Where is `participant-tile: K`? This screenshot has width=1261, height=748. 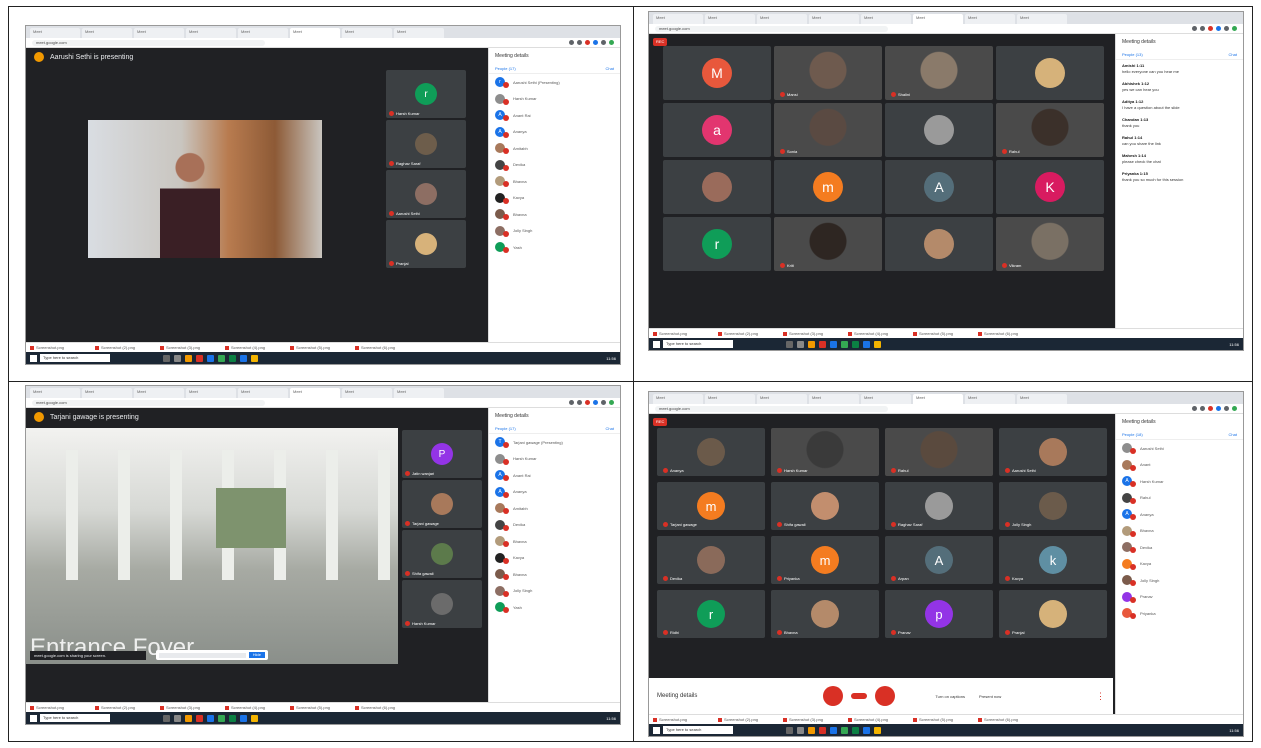 participant-tile: K is located at coordinates (1050, 187).